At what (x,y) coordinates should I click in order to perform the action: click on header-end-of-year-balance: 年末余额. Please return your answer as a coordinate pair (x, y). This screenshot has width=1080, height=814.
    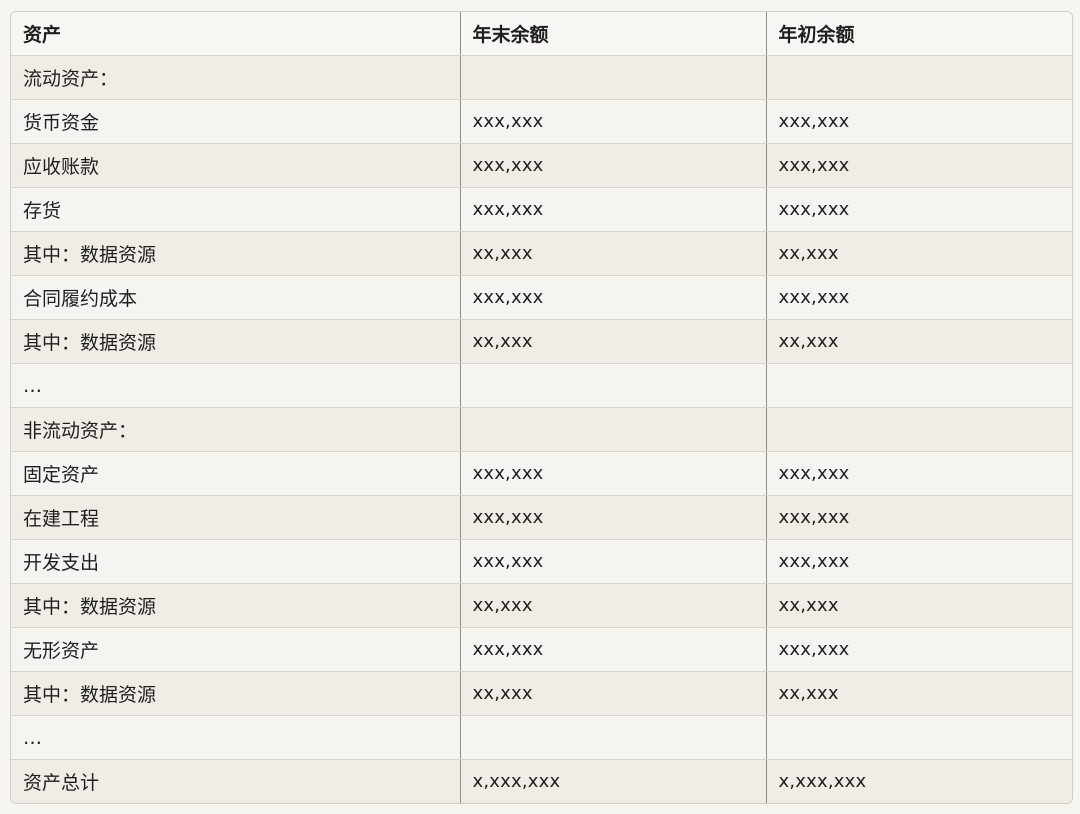
    Looking at the image, I should click on (612, 34).